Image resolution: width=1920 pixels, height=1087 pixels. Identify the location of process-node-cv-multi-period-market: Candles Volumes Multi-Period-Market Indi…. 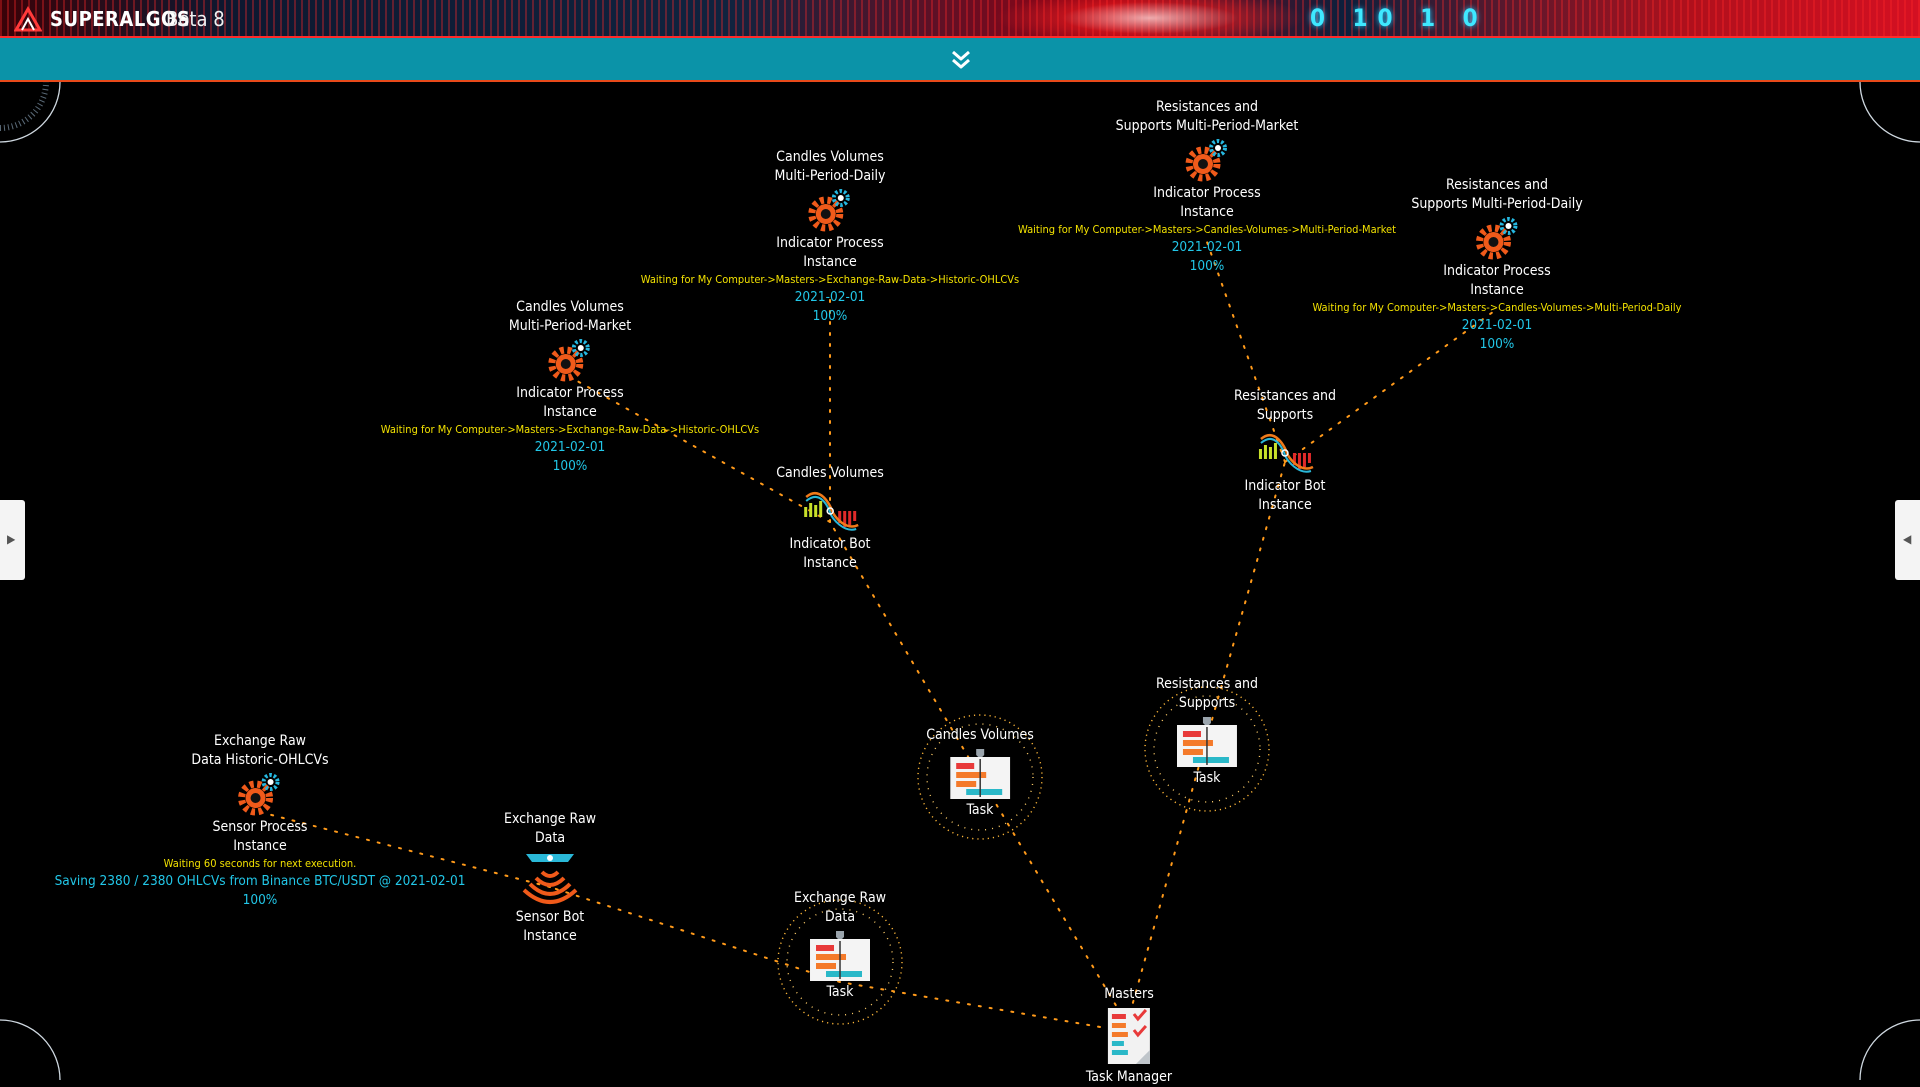
(570, 387).